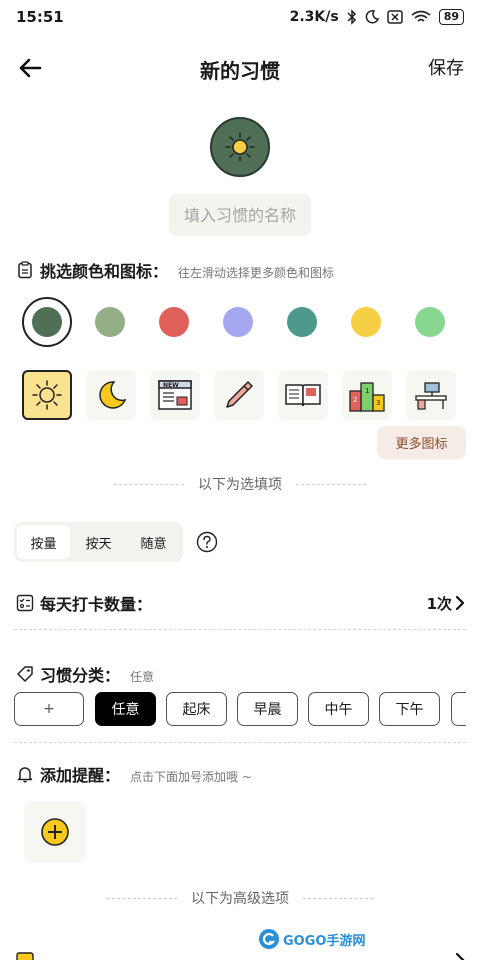  I want to click on icon-option-sun, so click(47, 395).